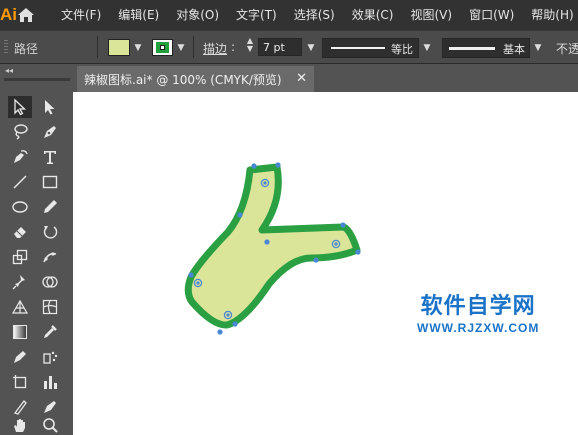 Image resolution: width=578 pixels, height=435 pixels. What do you see at coordinates (431, 15) in the screenshot?
I see `menu-view: 视图(V)` at bounding box center [431, 15].